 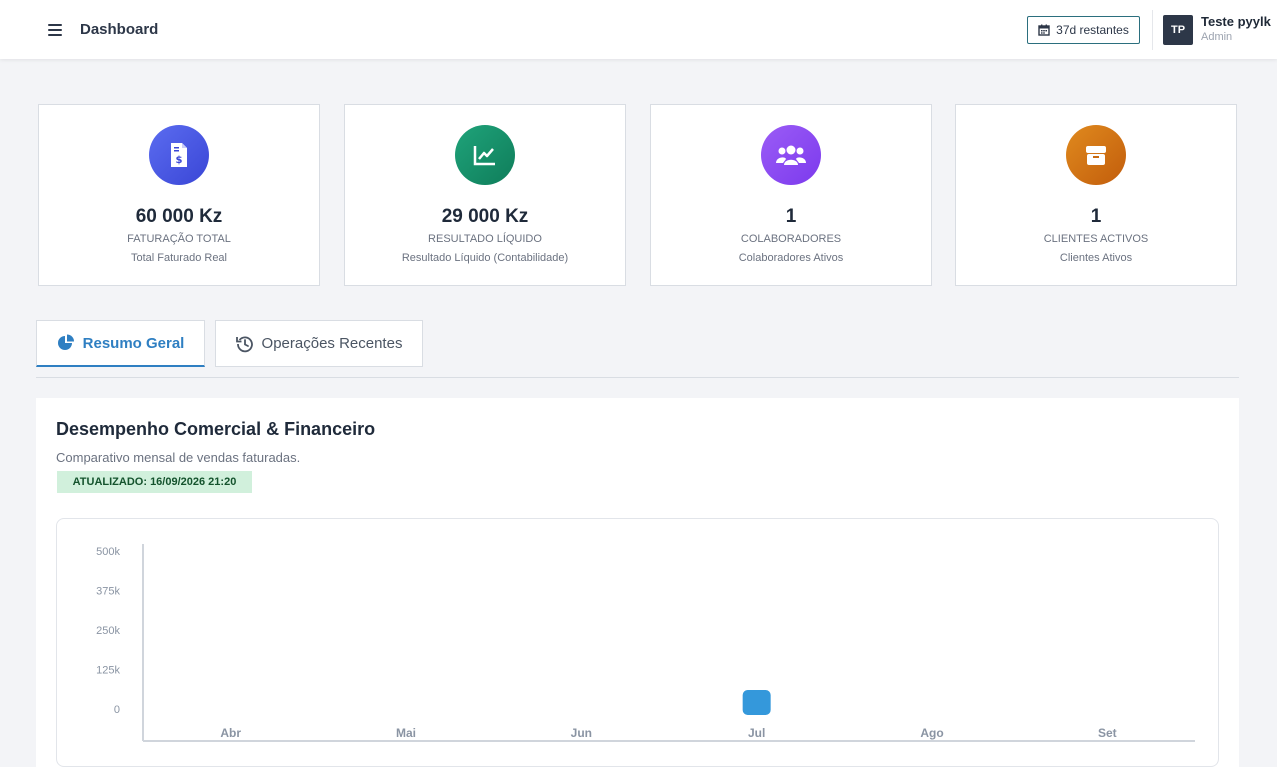 What do you see at coordinates (65, 342) in the screenshot?
I see `pie-chart-icon` at bounding box center [65, 342].